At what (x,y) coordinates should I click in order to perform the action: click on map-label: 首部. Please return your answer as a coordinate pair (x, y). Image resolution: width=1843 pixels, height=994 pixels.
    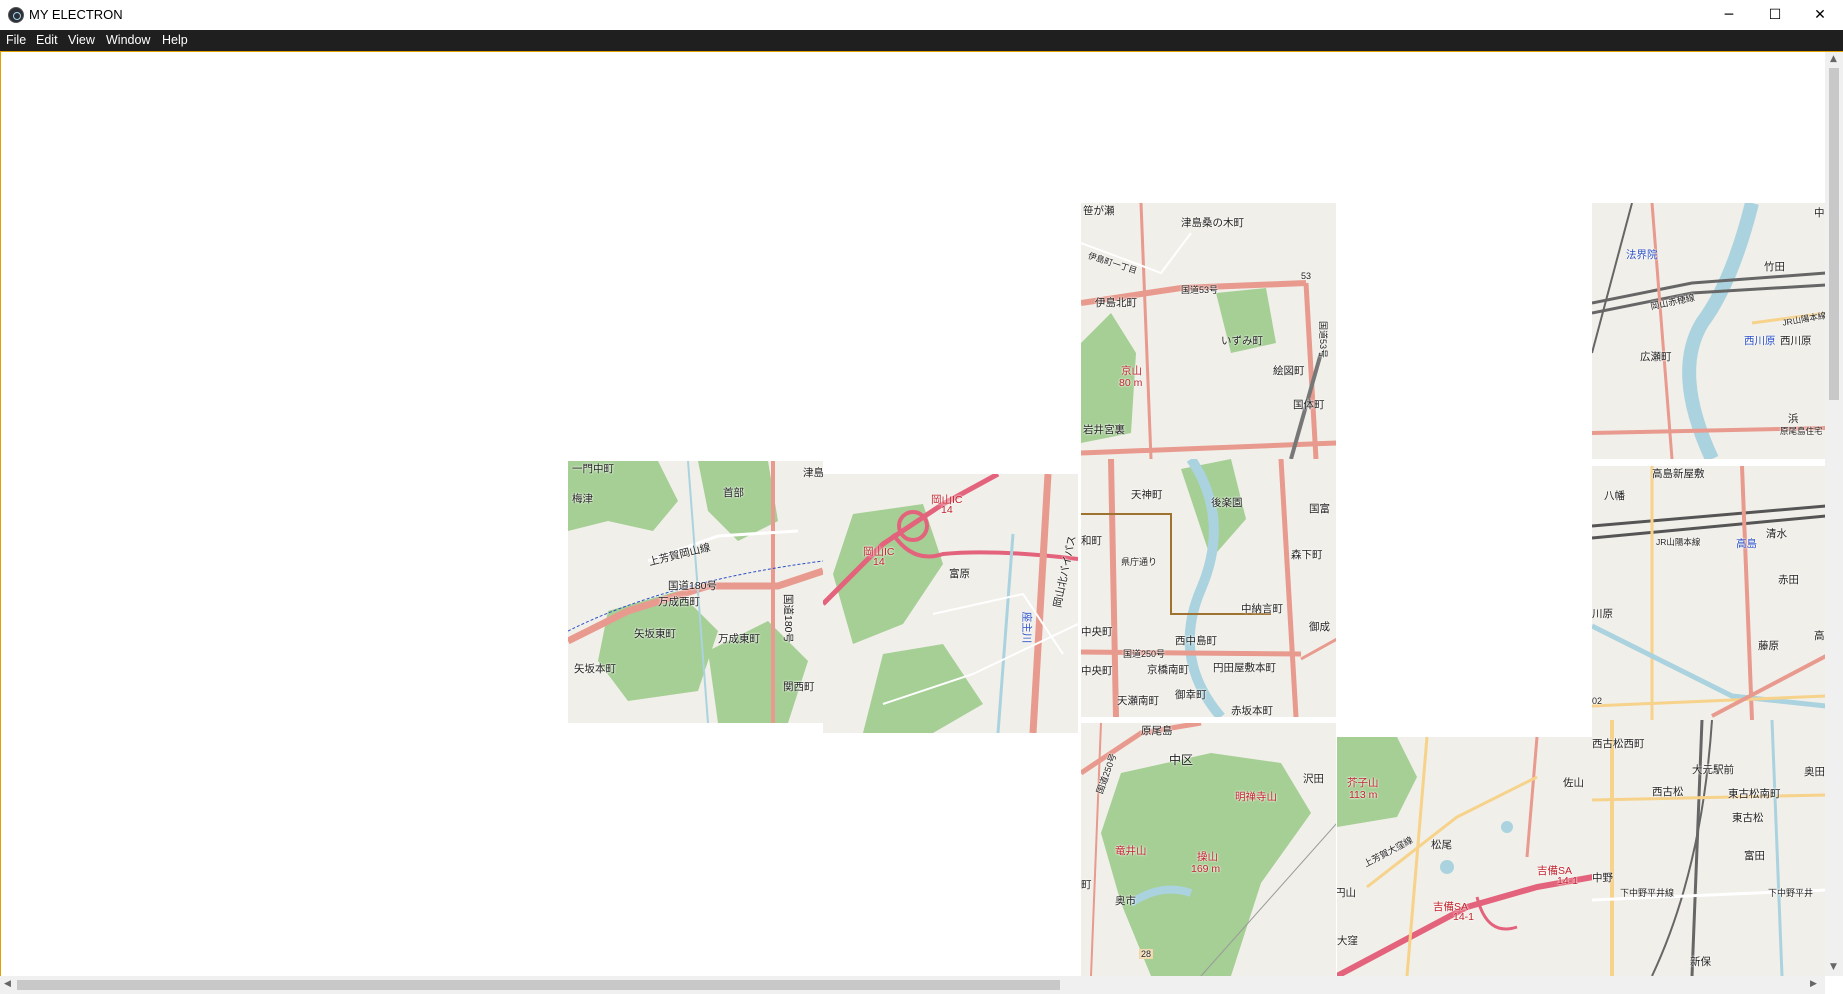
    Looking at the image, I should click on (733, 493).